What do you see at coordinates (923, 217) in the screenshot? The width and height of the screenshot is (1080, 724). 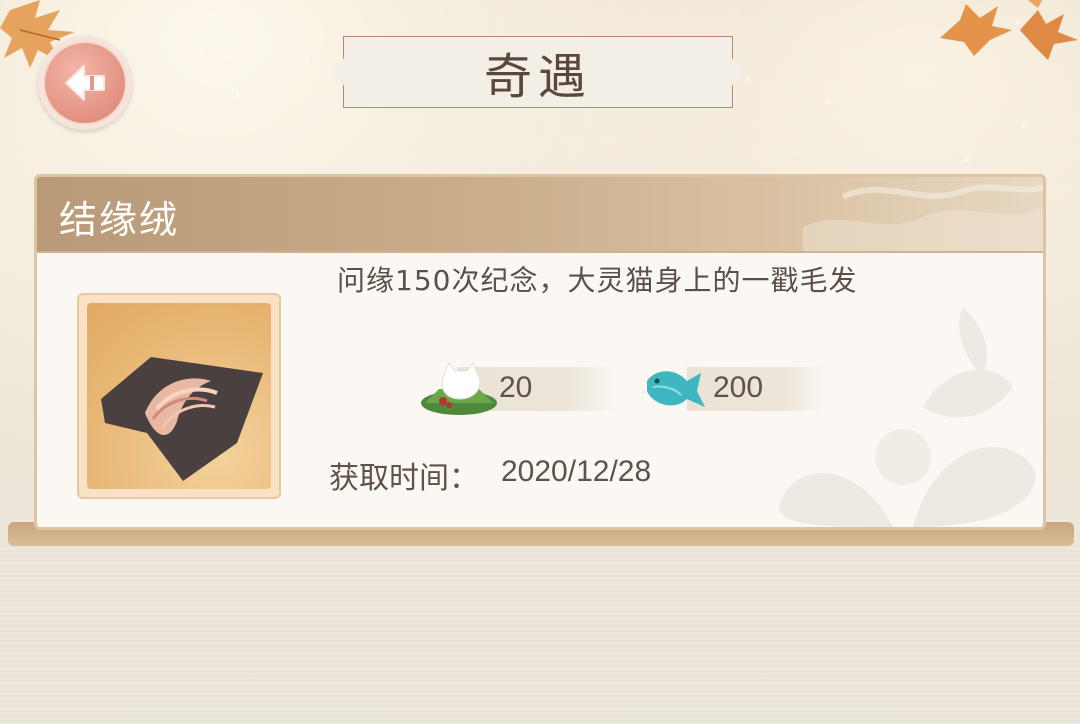 I see `cloud-swirl-decoration` at bounding box center [923, 217].